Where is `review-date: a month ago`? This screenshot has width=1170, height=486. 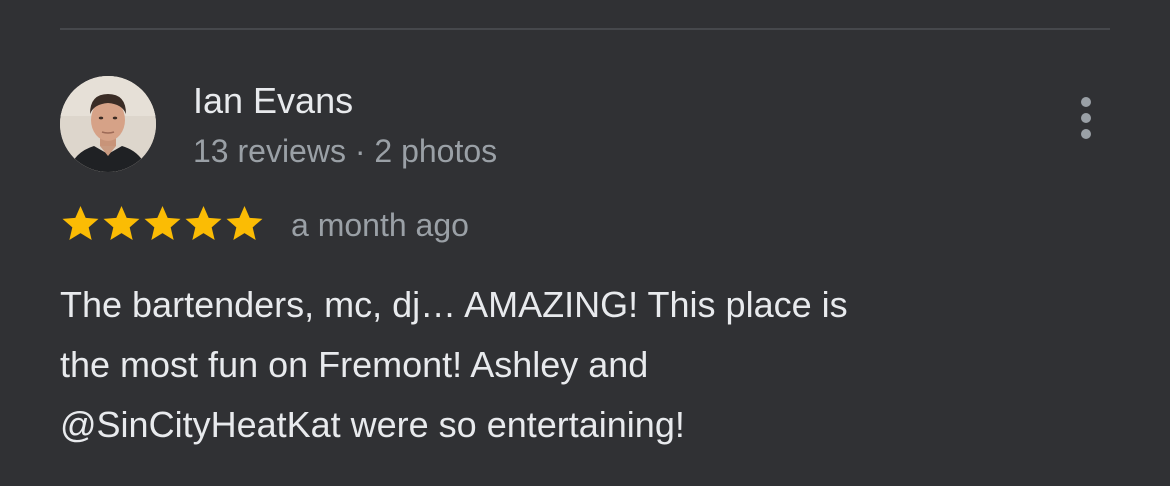
review-date: a month ago is located at coordinates (380, 225).